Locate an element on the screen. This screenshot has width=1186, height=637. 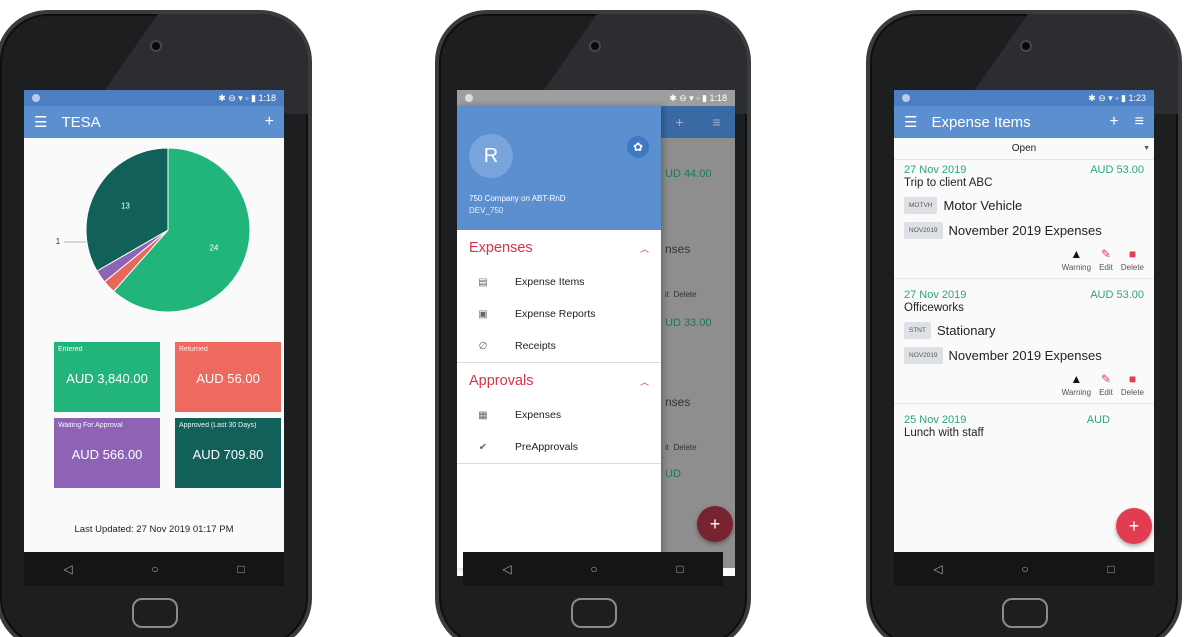
tile-waiting-for-approval: Waiting For Approval AUD 566.00 is located at coordinates (107, 453).